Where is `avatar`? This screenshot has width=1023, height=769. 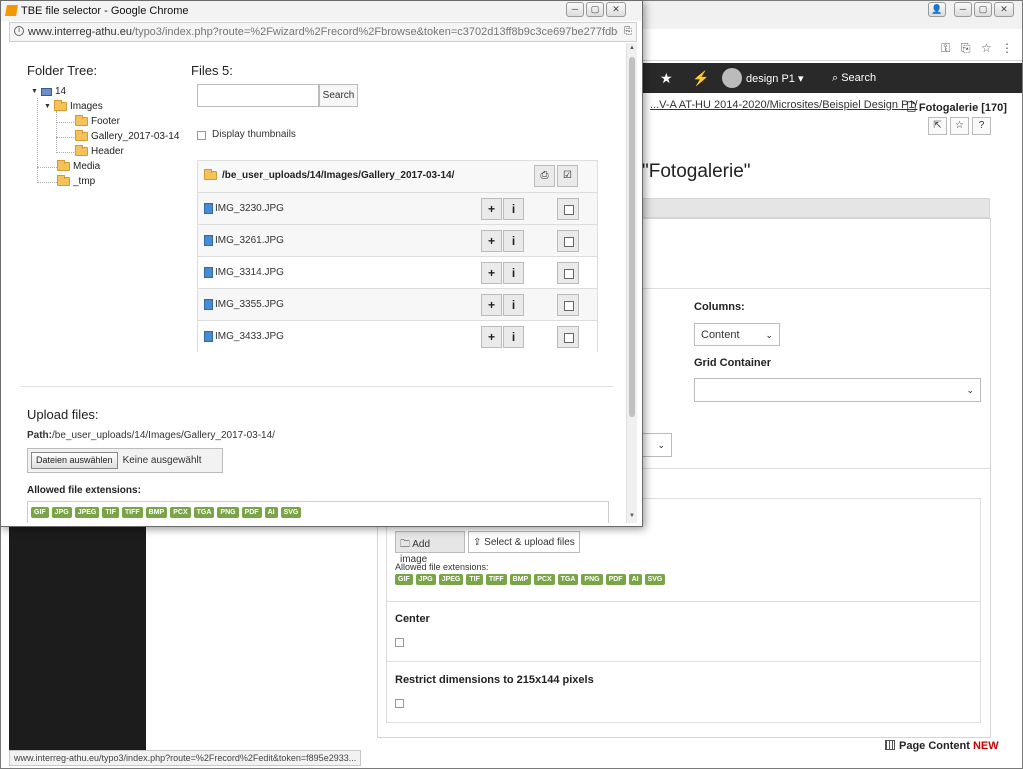 avatar is located at coordinates (732, 78).